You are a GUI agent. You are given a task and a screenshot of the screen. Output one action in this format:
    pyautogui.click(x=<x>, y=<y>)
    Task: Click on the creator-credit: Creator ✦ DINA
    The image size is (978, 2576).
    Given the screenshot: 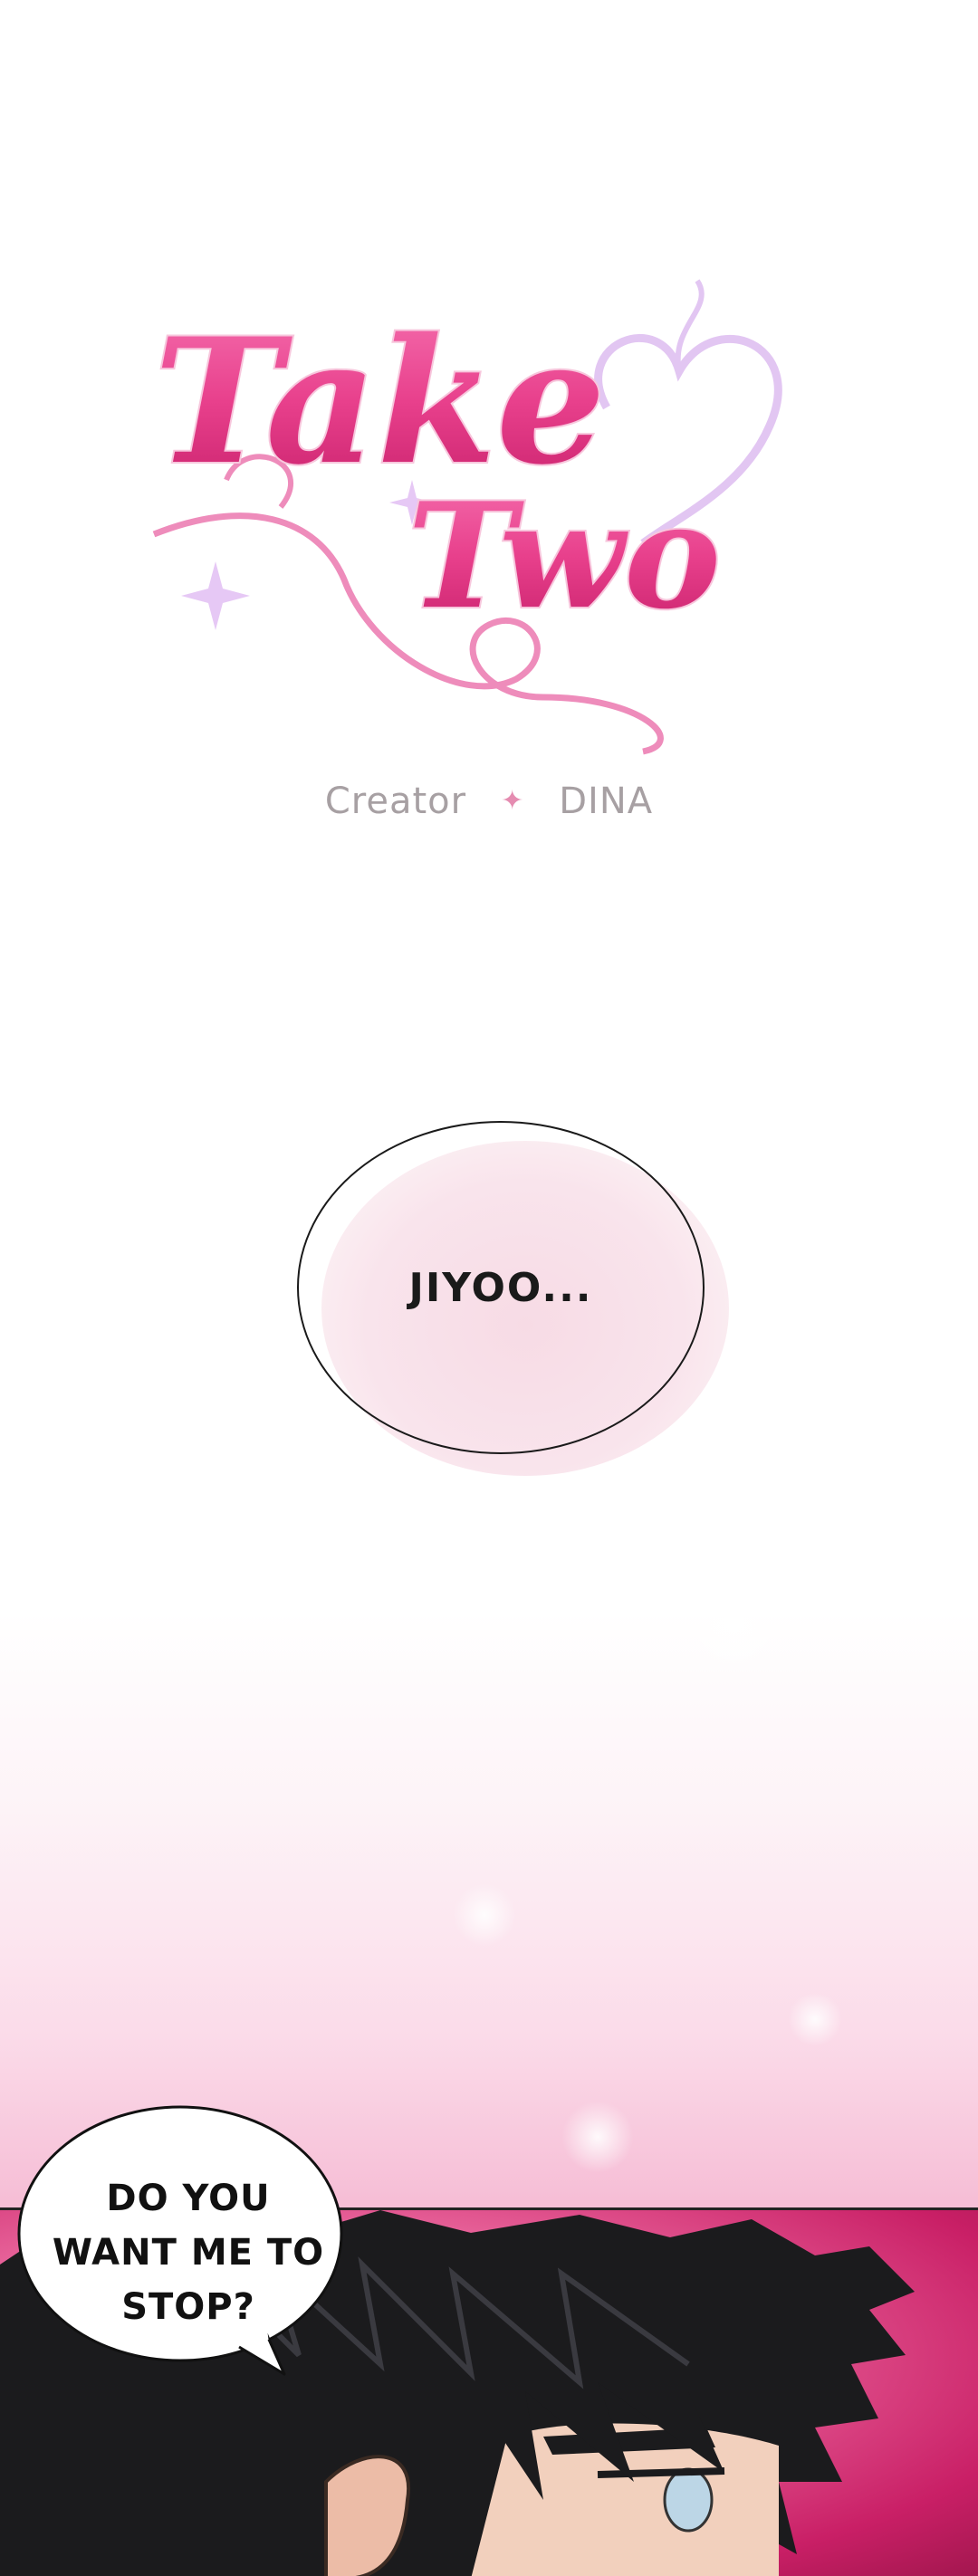 What is the action you would take?
    pyautogui.click(x=489, y=801)
    